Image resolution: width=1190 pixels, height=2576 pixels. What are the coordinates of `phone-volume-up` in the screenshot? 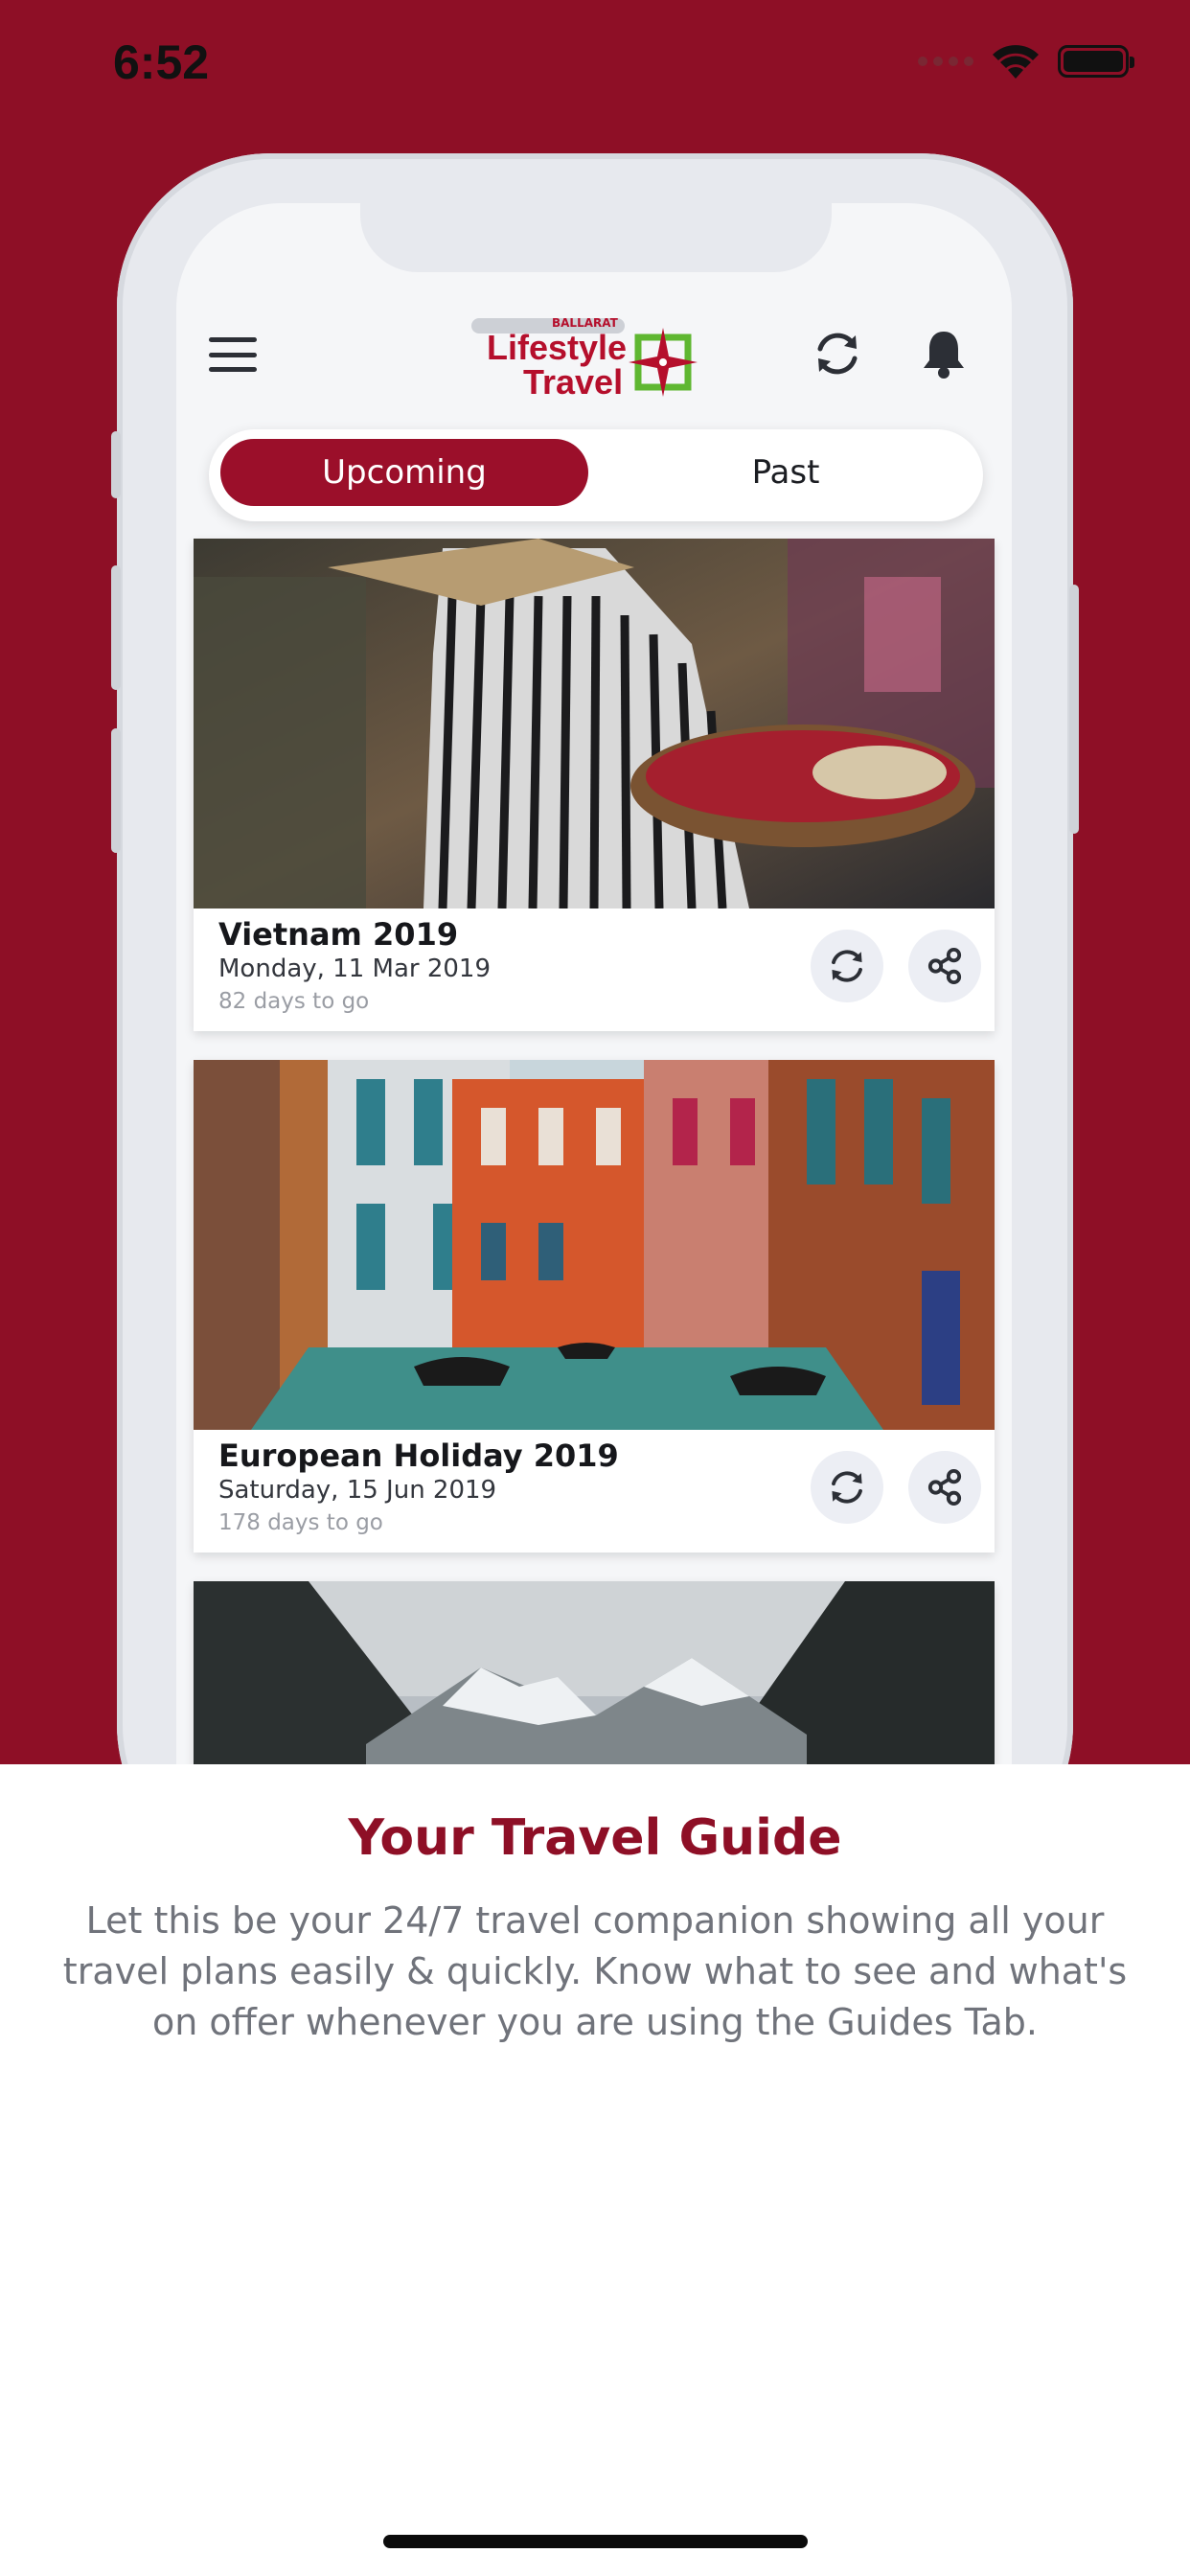 It's located at (116, 627).